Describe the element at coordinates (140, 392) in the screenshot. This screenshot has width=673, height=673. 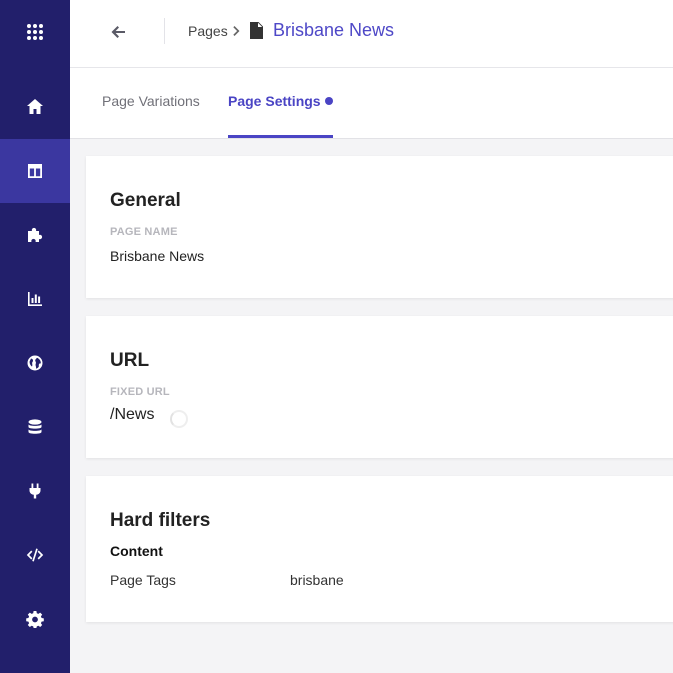
I see `fixed-url-label: FIXED URL` at that location.